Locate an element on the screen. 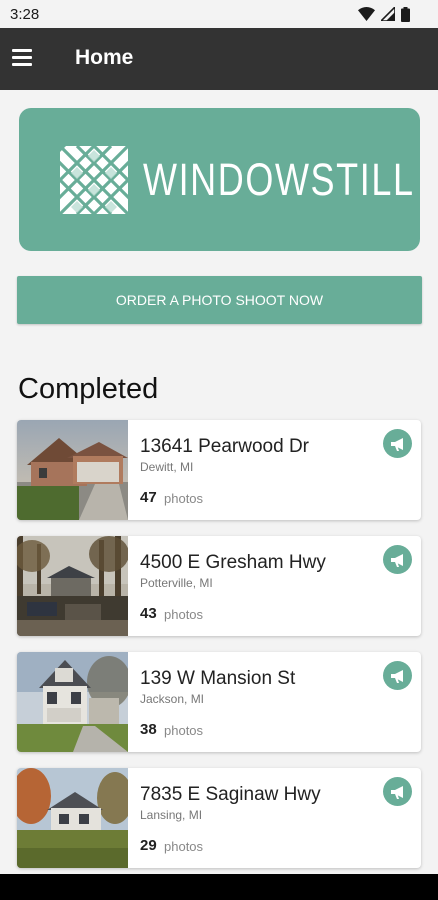 The image size is (438, 900). listing-address: 7835 E Saginaw Hwy is located at coordinates (230, 794).